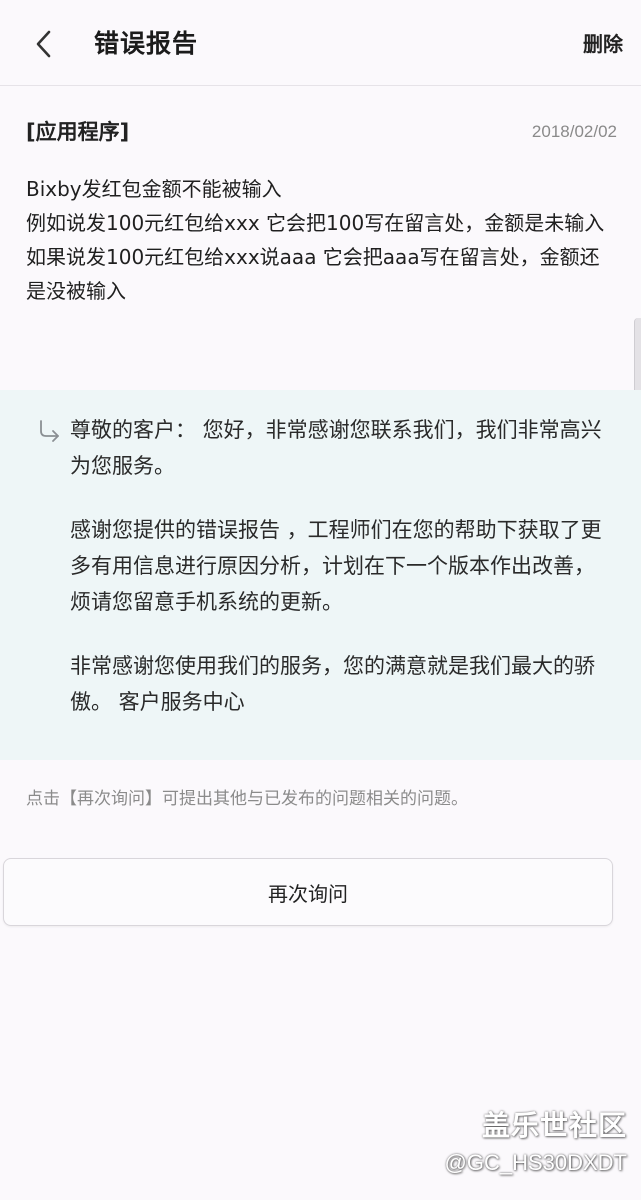 The width and height of the screenshot is (641, 1200). Describe the element at coordinates (154, 189) in the screenshot. I see `report-line: Bixby发红包金额不能被输入` at that location.